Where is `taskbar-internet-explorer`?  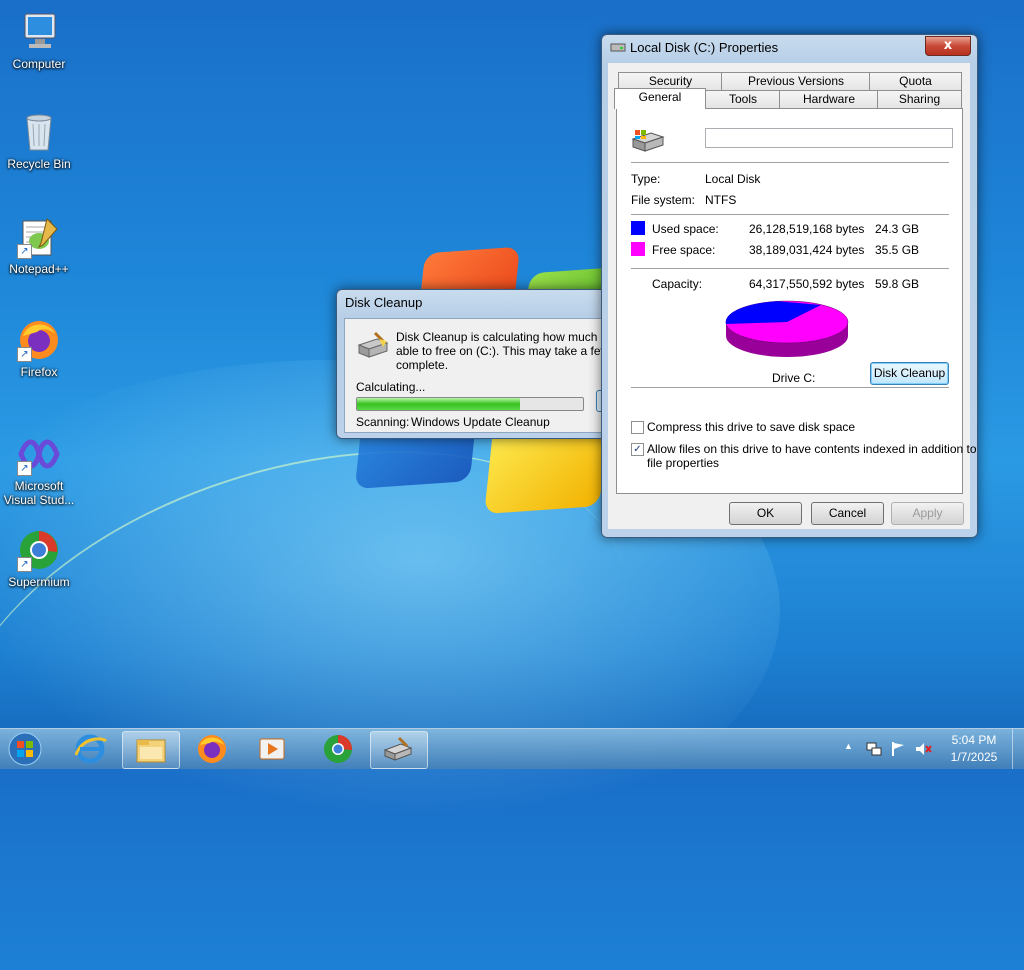
taskbar-internet-explorer is located at coordinates (90, 749).